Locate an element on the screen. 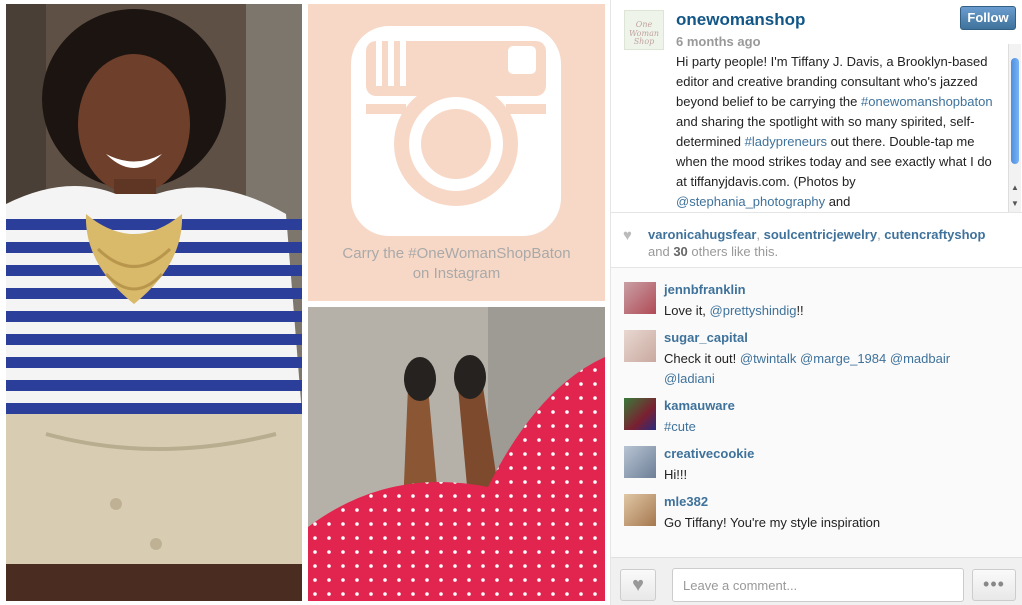 This screenshot has height=605, width=1022. scroll-up-arrow-icon: ▲ is located at coordinates (1015, 188).